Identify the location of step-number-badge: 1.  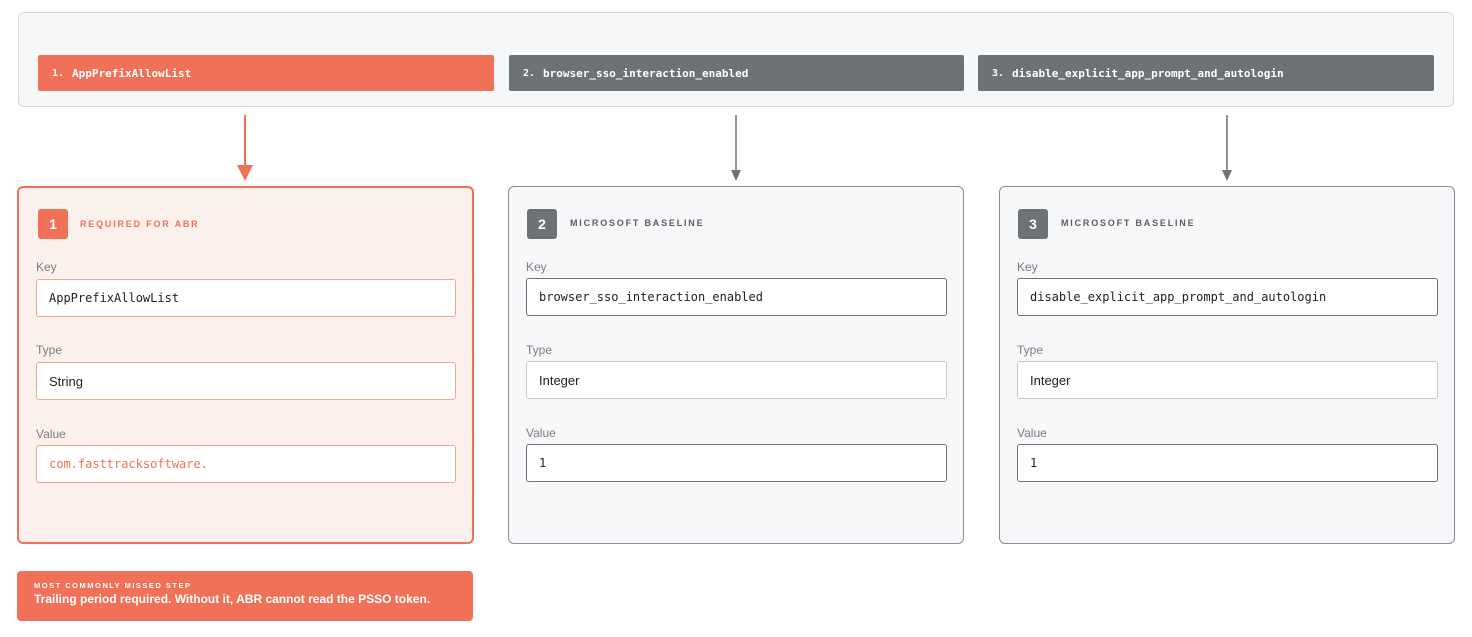
(53, 224).